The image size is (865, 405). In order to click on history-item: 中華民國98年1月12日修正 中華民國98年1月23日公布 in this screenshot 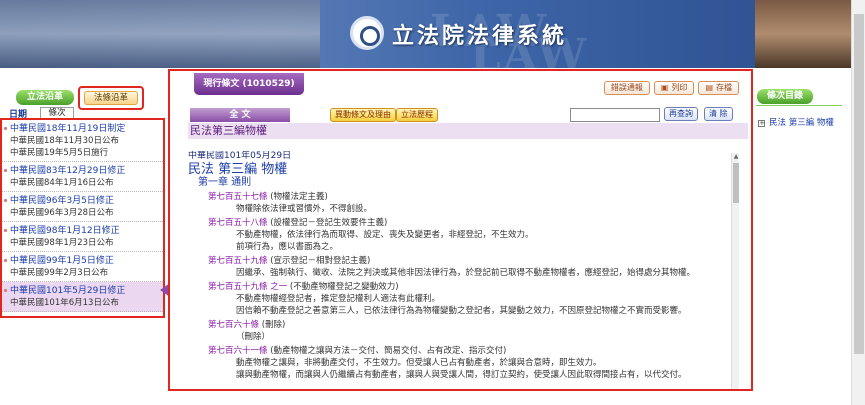, I will do `click(82, 237)`.